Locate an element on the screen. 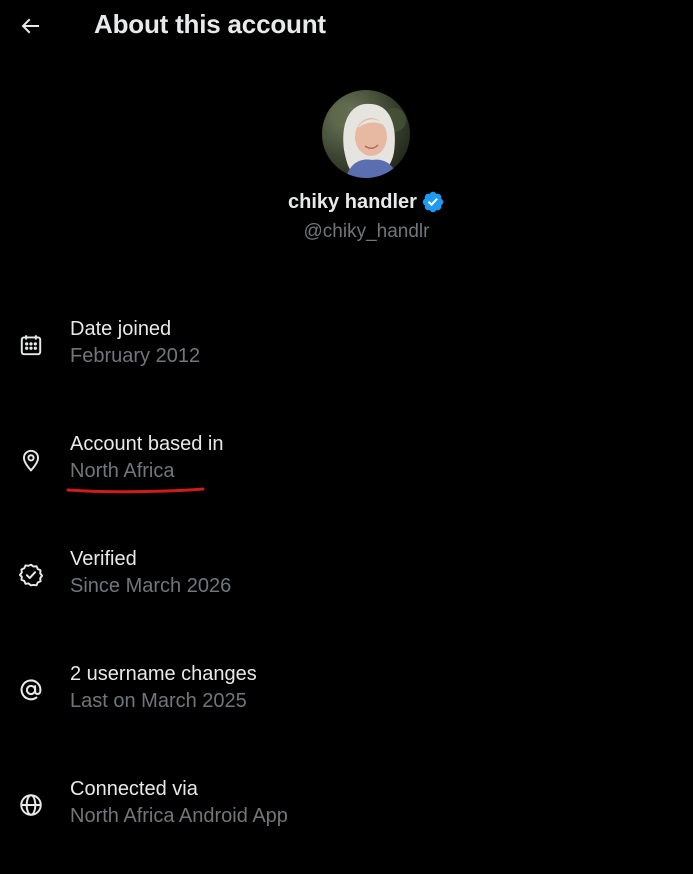 This screenshot has width=693, height=874. detail-title: Date joined is located at coordinates (121, 329).